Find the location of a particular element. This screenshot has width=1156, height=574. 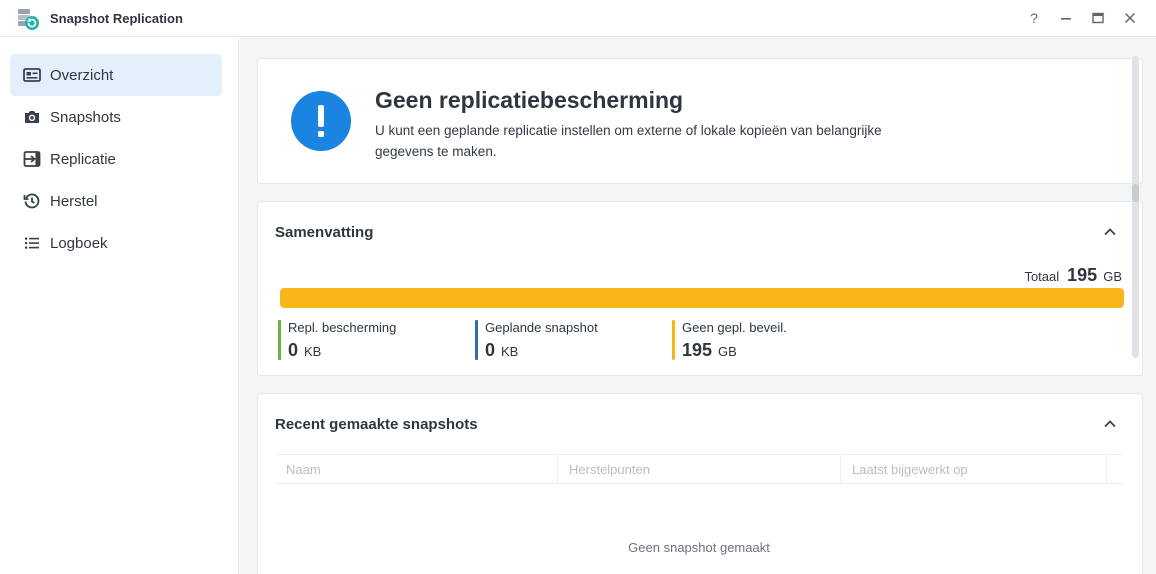

legend-label: Repl. bescherming is located at coordinates (342, 327).